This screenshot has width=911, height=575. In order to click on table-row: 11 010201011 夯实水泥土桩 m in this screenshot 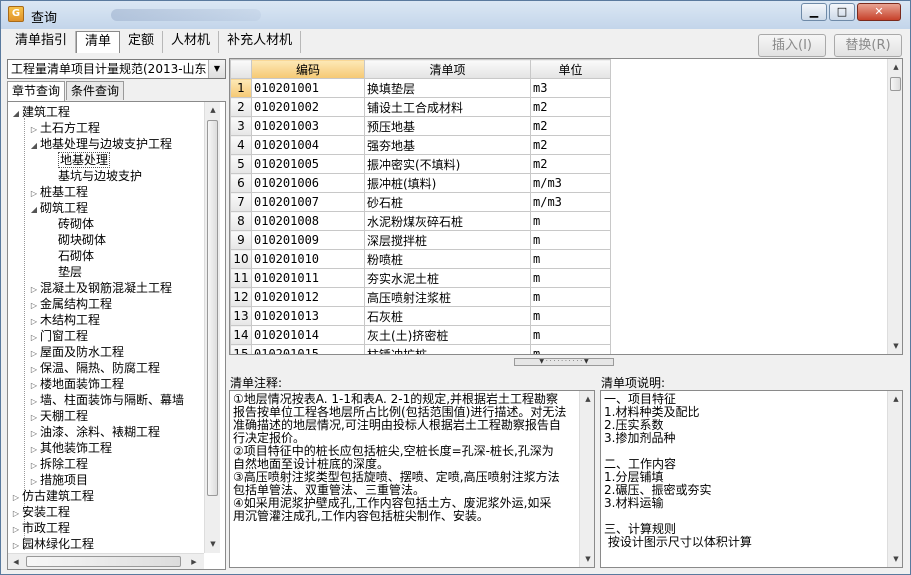, I will do `click(420, 278)`.